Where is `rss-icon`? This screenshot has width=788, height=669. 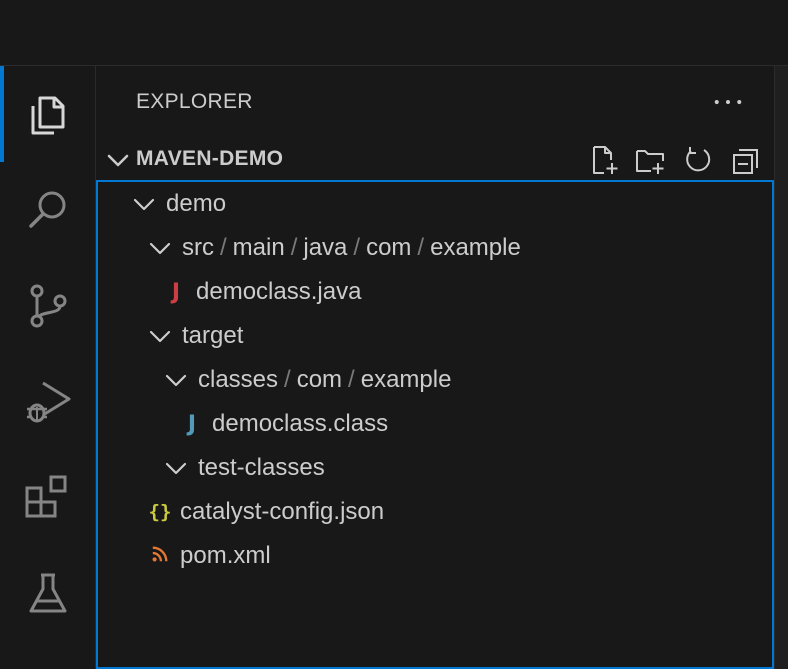
rss-icon is located at coordinates (160, 556).